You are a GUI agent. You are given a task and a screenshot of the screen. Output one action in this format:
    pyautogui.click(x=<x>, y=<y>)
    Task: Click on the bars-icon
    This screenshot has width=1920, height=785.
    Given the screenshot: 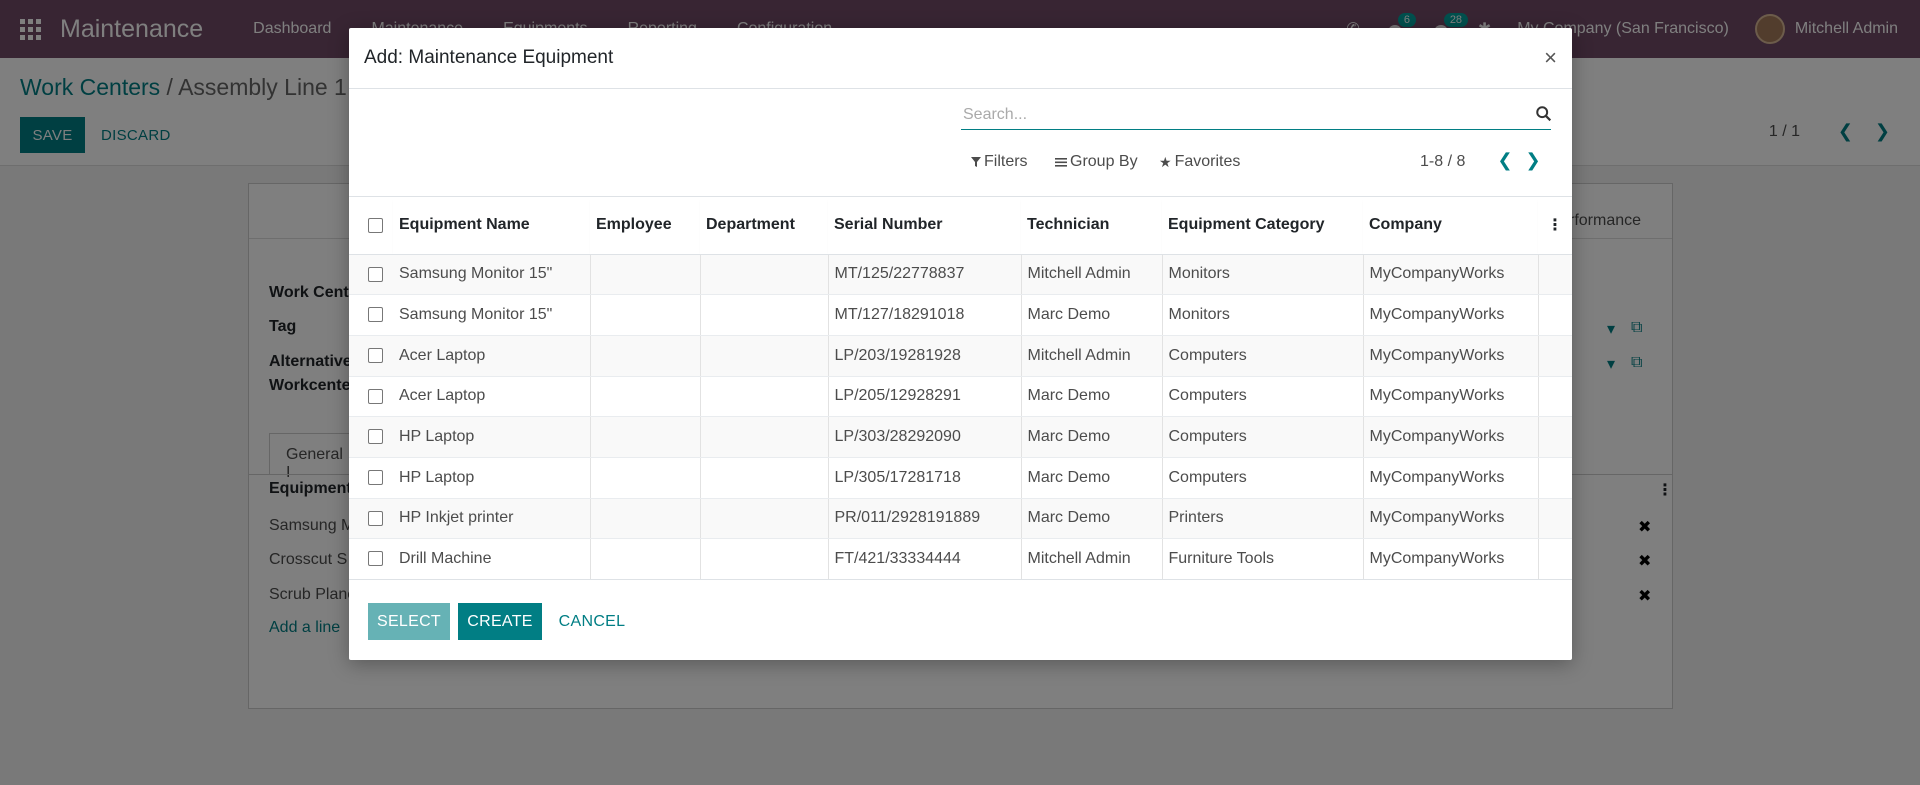 What is the action you would take?
    pyautogui.click(x=1061, y=162)
    